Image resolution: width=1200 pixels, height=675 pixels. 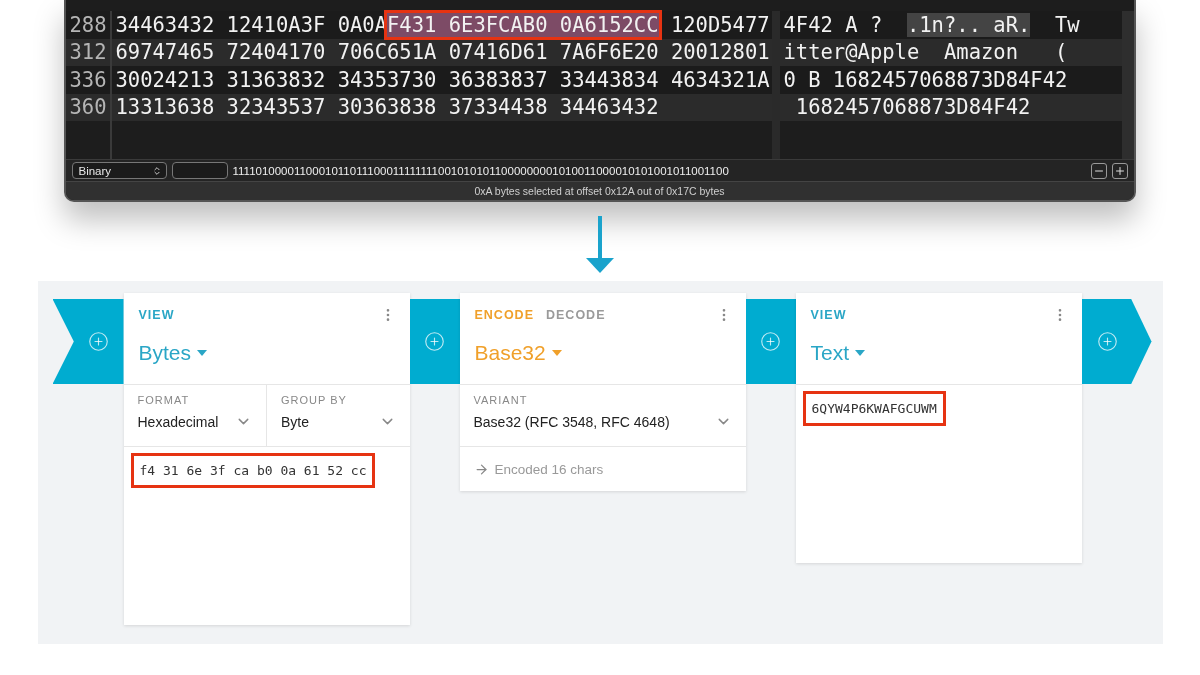 What do you see at coordinates (88, 79) in the screenshot?
I see `line-offset: 336` at bounding box center [88, 79].